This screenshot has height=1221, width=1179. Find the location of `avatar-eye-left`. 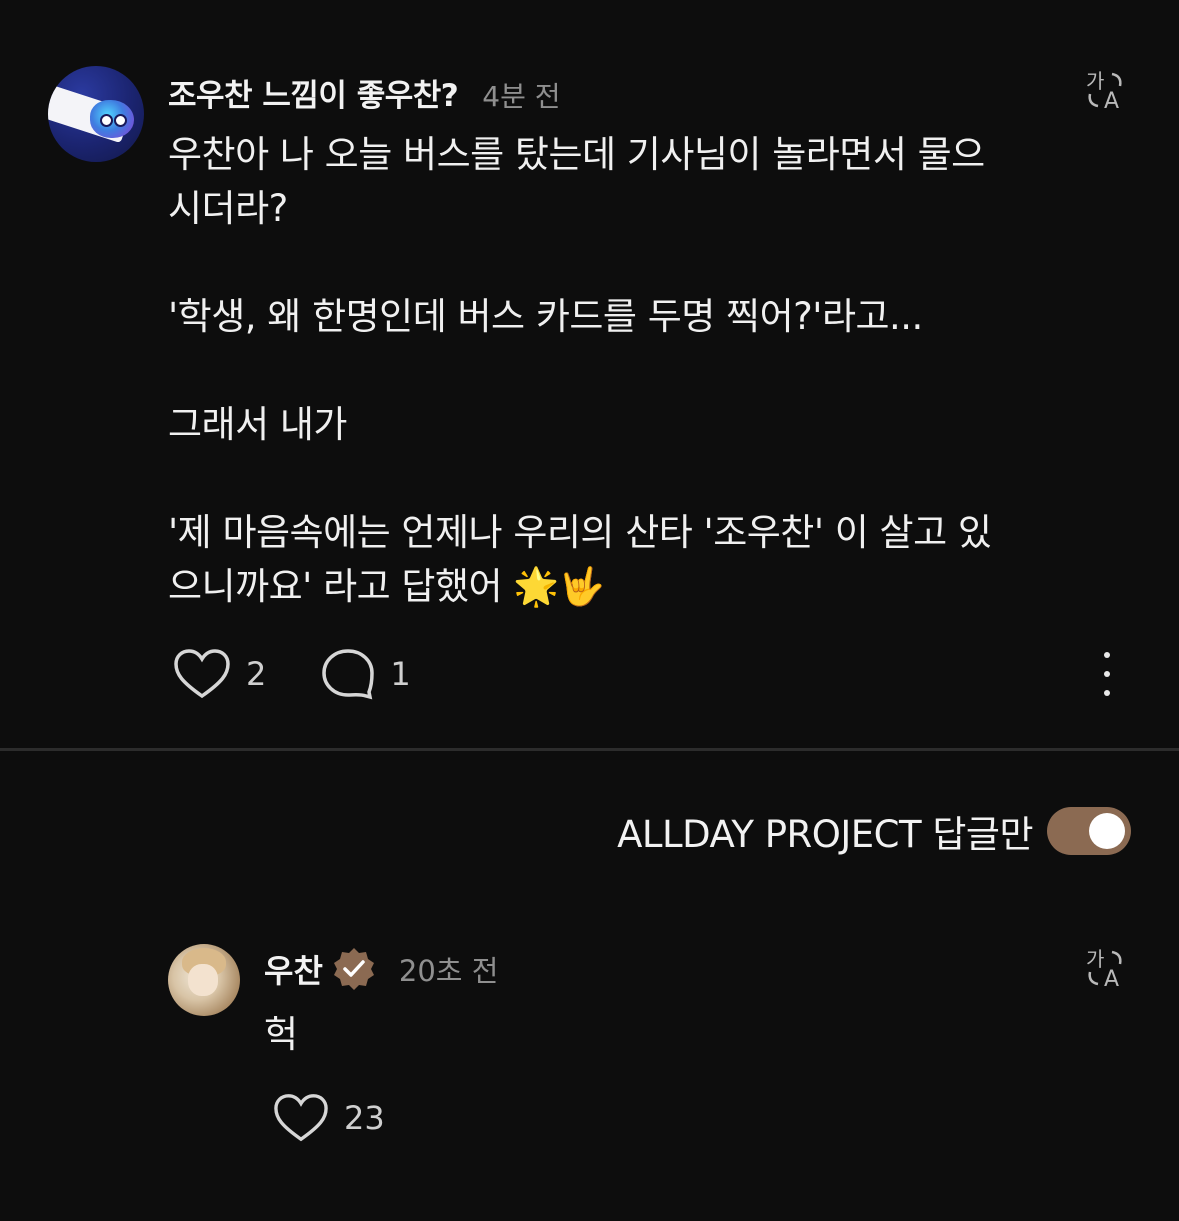

avatar-eye-left is located at coordinates (106, 120).